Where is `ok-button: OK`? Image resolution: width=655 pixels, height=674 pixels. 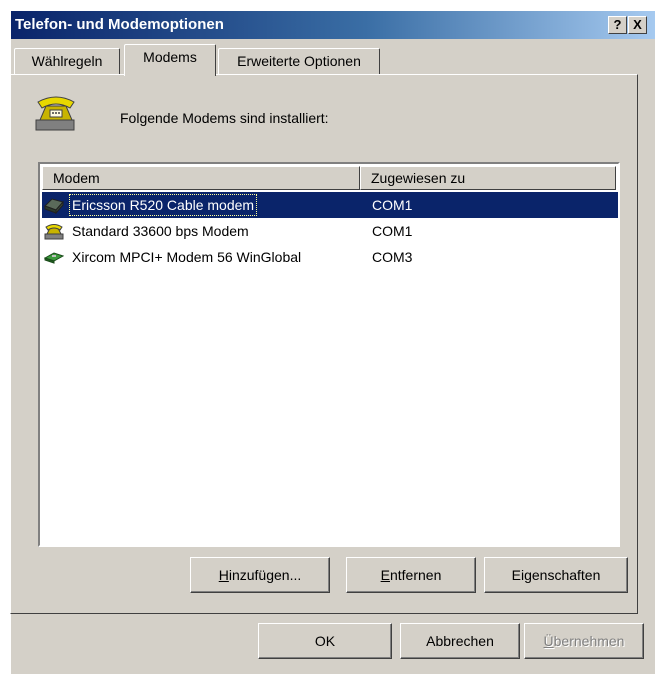 ok-button: OK is located at coordinates (325, 641).